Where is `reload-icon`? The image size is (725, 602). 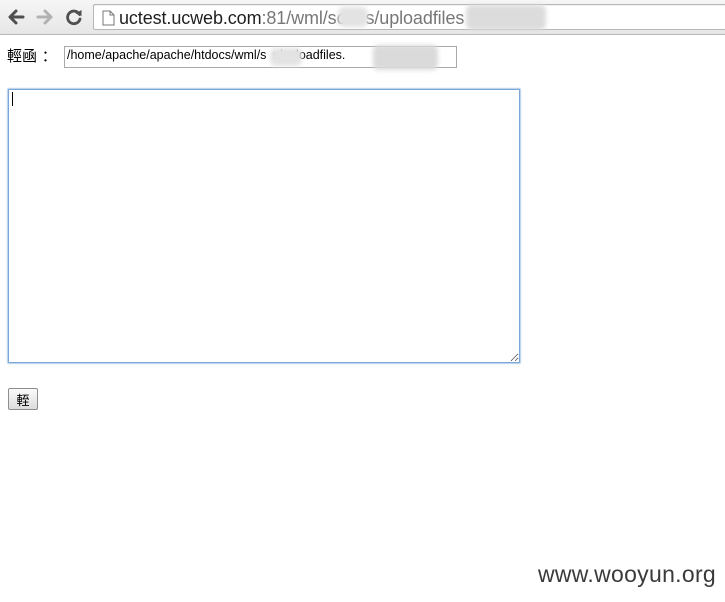 reload-icon is located at coordinates (74, 17).